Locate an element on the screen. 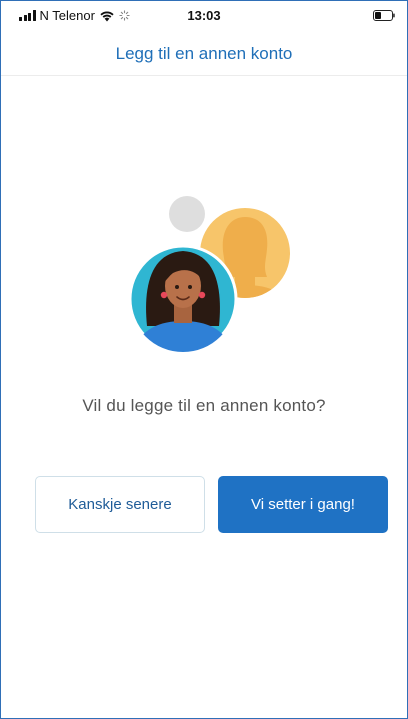 This screenshot has width=408, height=719. clock: 13:03 is located at coordinates (204, 15).